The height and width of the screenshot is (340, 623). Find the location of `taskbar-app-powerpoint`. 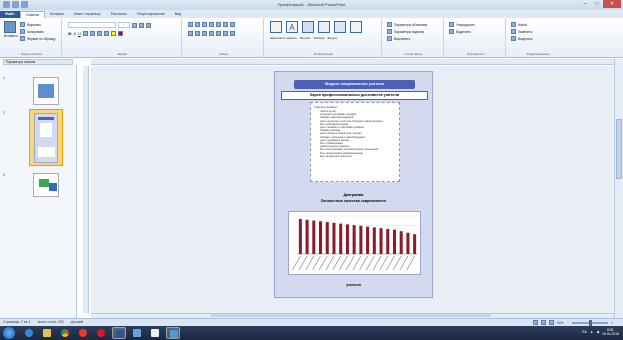

taskbar-app-powerpoint is located at coordinates (173, 333).